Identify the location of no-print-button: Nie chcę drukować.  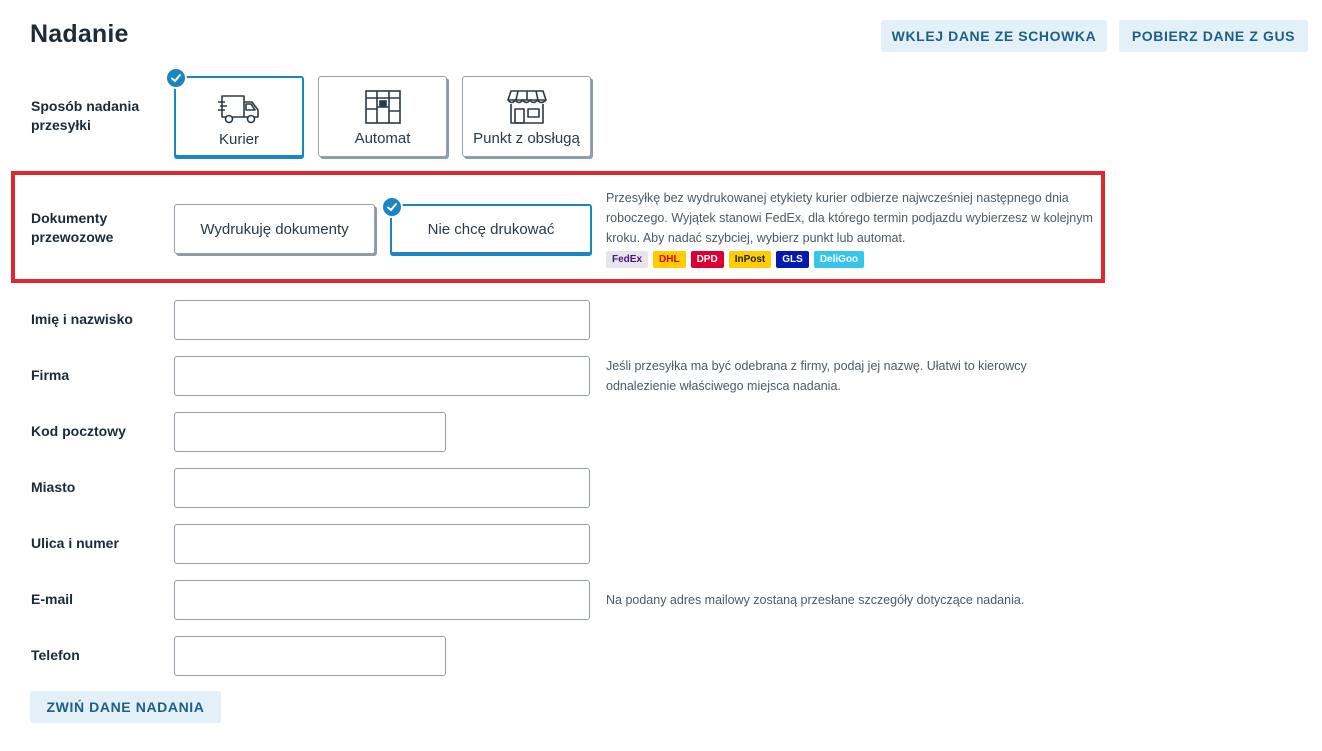
(491, 229).